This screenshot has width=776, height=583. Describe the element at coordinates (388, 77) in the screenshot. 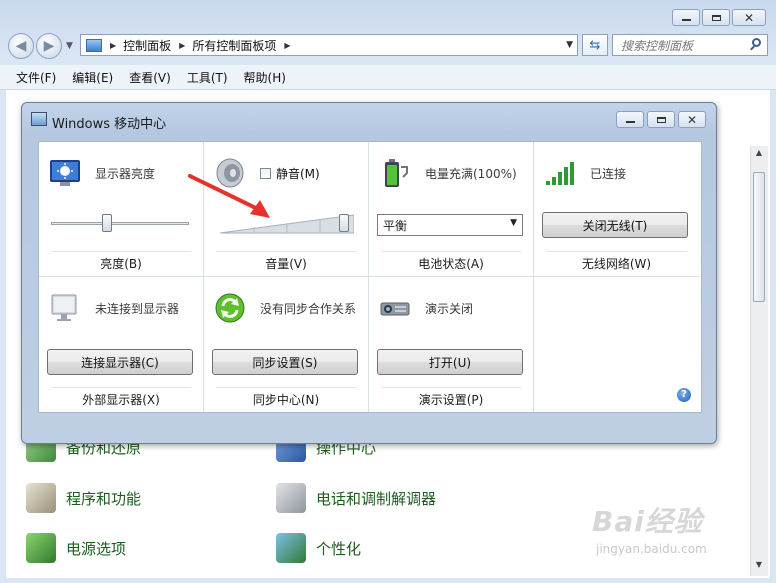

I see `menu-bar: 文件(F) 编辑(E) 查看(V) 工具(T) 帮助(H)` at that location.